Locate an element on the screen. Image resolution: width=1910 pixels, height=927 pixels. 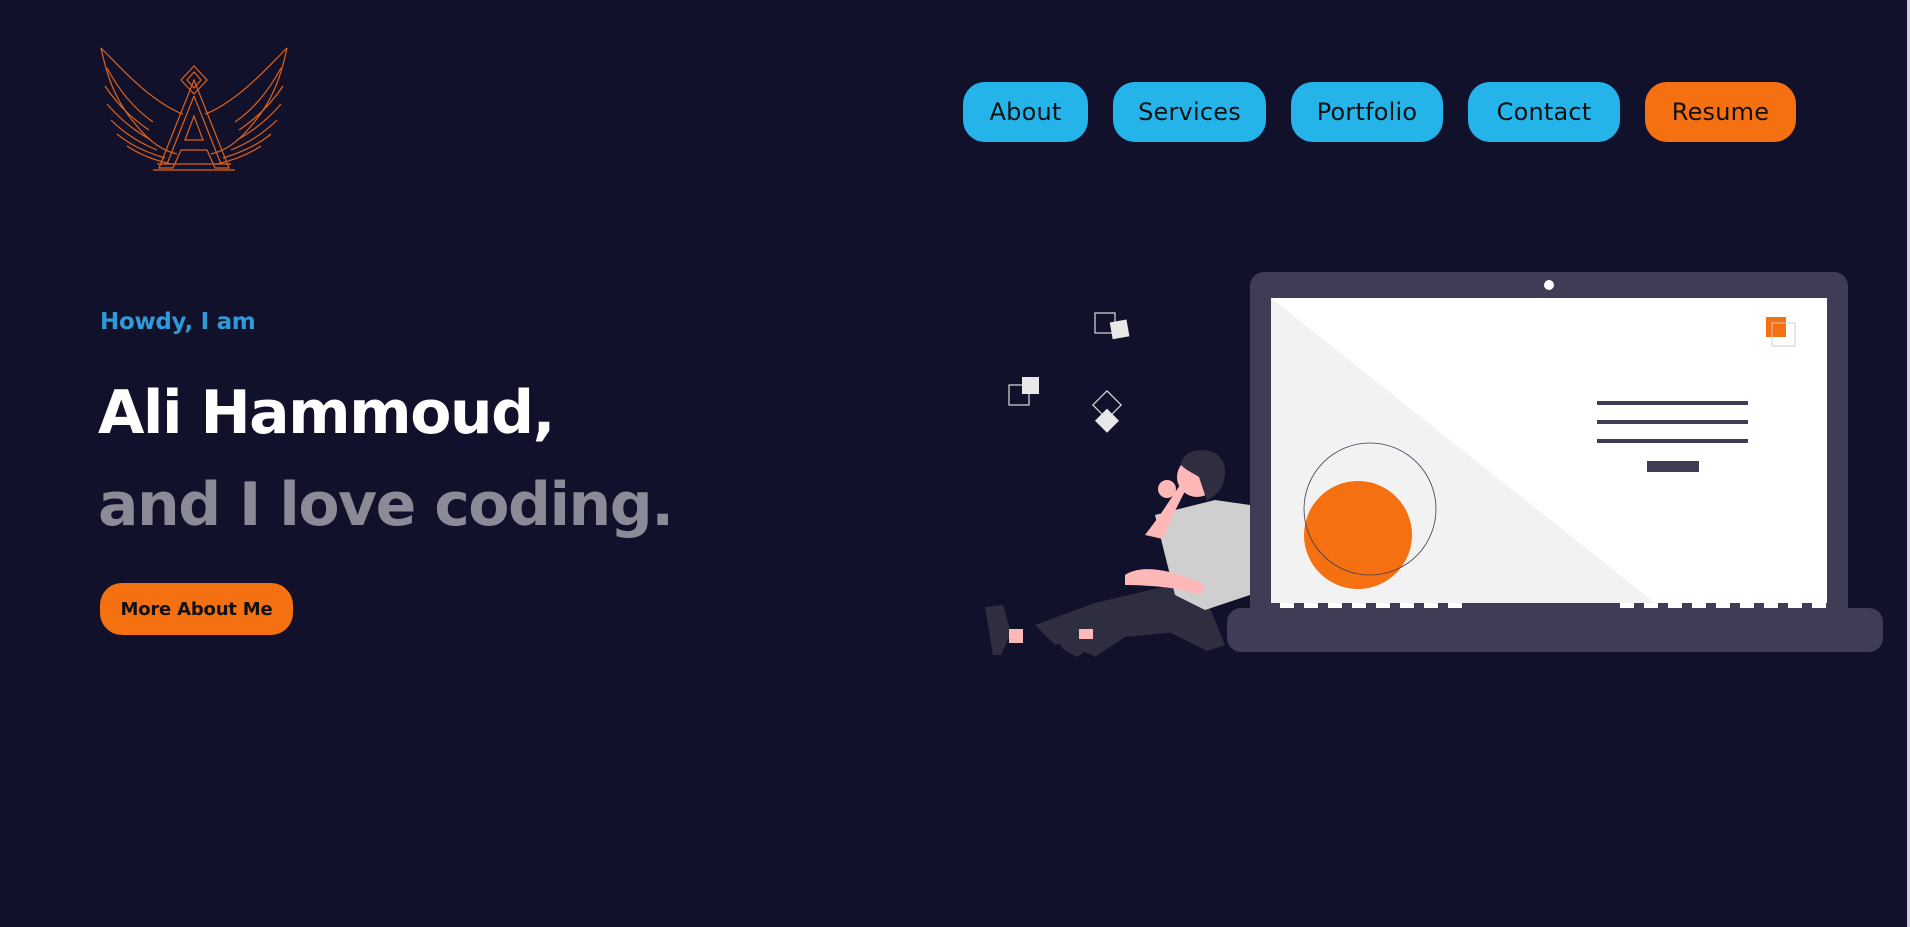
nav-resume-button: Resume is located at coordinates (1720, 112).